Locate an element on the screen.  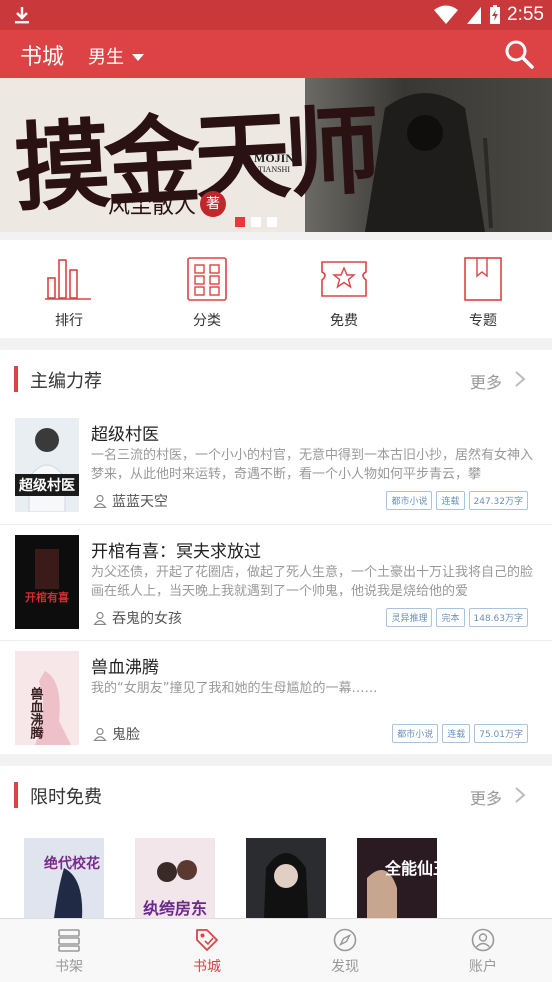
tab-label: 书架 is located at coordinates (69, 967).